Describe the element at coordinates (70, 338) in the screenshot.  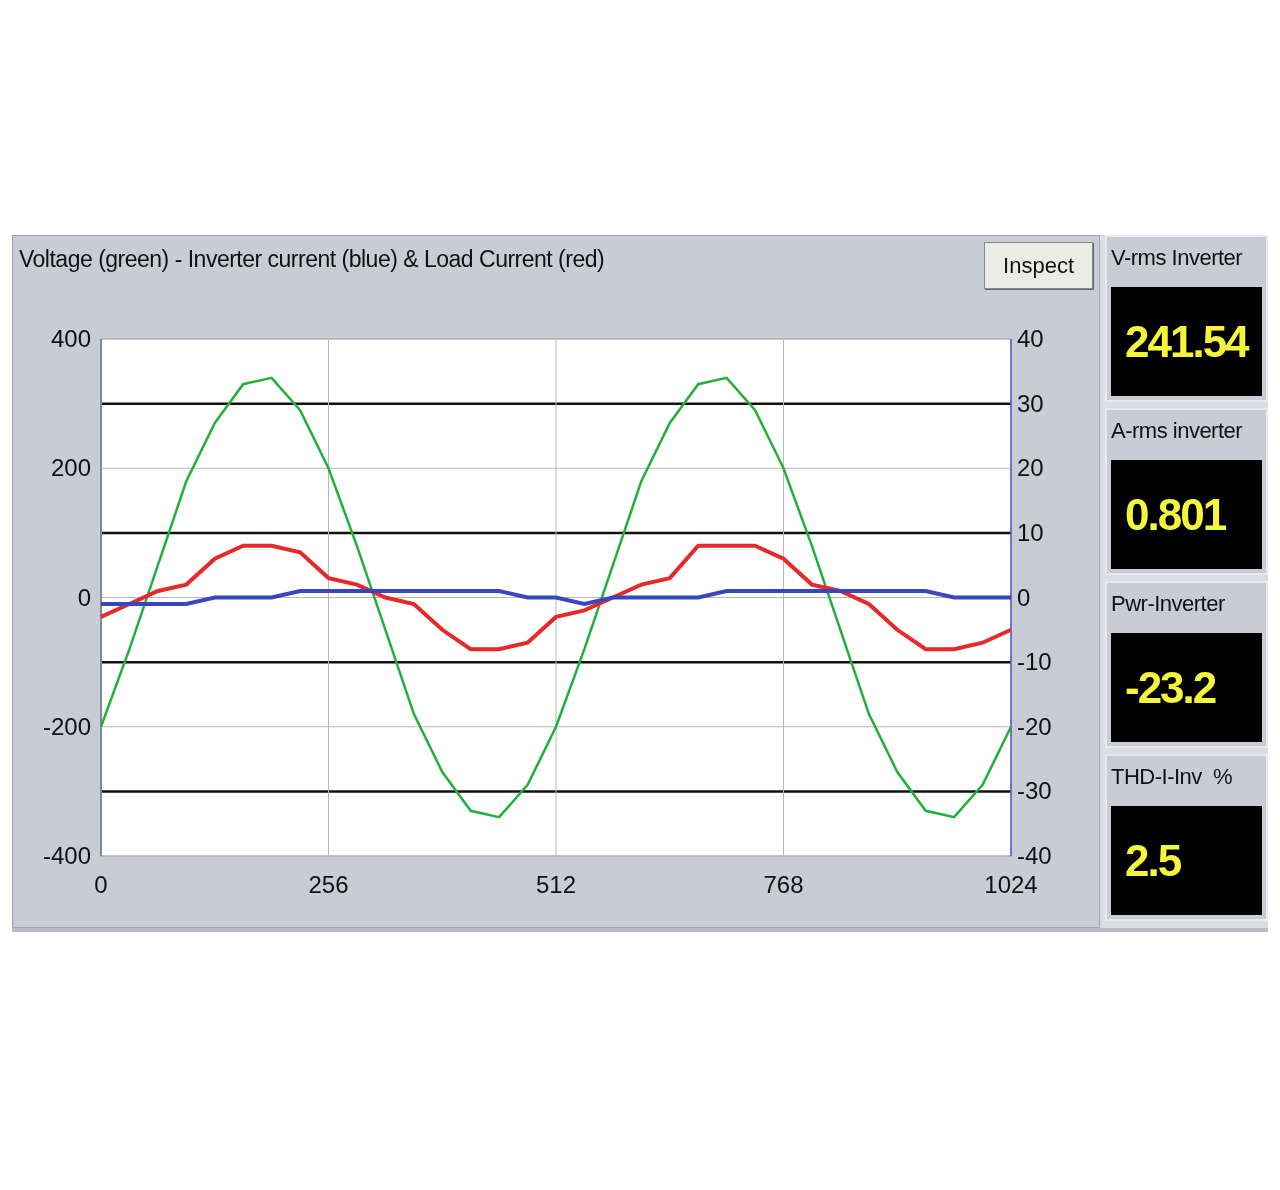
I see `axis-label: 400` at that location.